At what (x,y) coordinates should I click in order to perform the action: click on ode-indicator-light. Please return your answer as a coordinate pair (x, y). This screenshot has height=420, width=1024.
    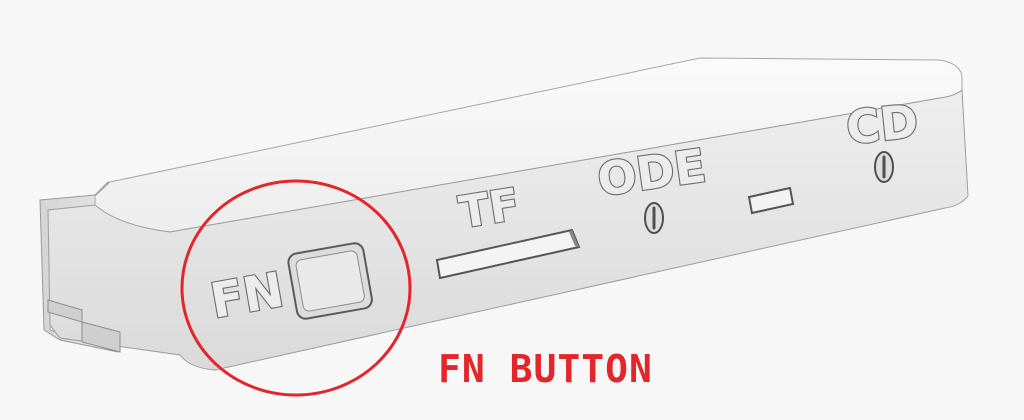
    Looking at the image, I should click on (654, 218).